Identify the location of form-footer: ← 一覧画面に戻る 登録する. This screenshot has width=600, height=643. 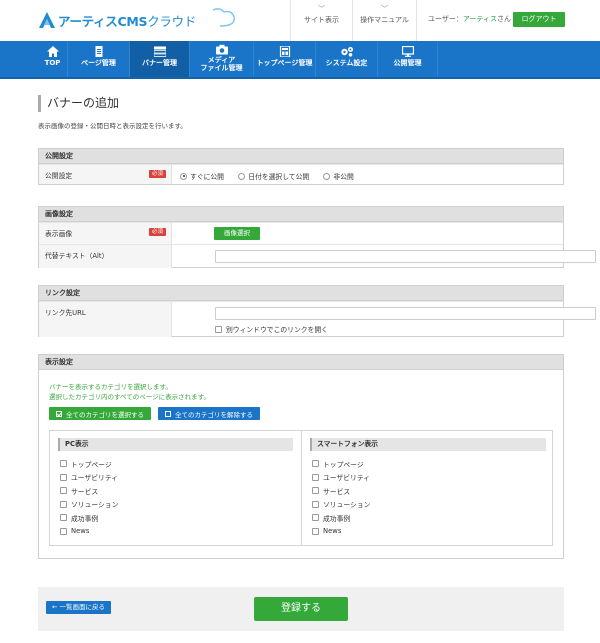
(301, 609).